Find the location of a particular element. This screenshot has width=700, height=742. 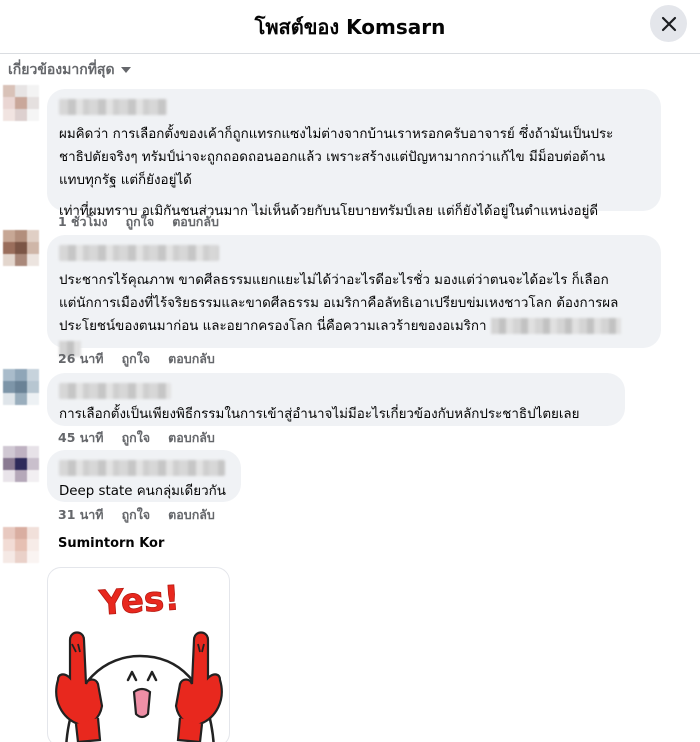

dialog-title: โพสต์ของ Komsarn is located at coordinates (350, 27).